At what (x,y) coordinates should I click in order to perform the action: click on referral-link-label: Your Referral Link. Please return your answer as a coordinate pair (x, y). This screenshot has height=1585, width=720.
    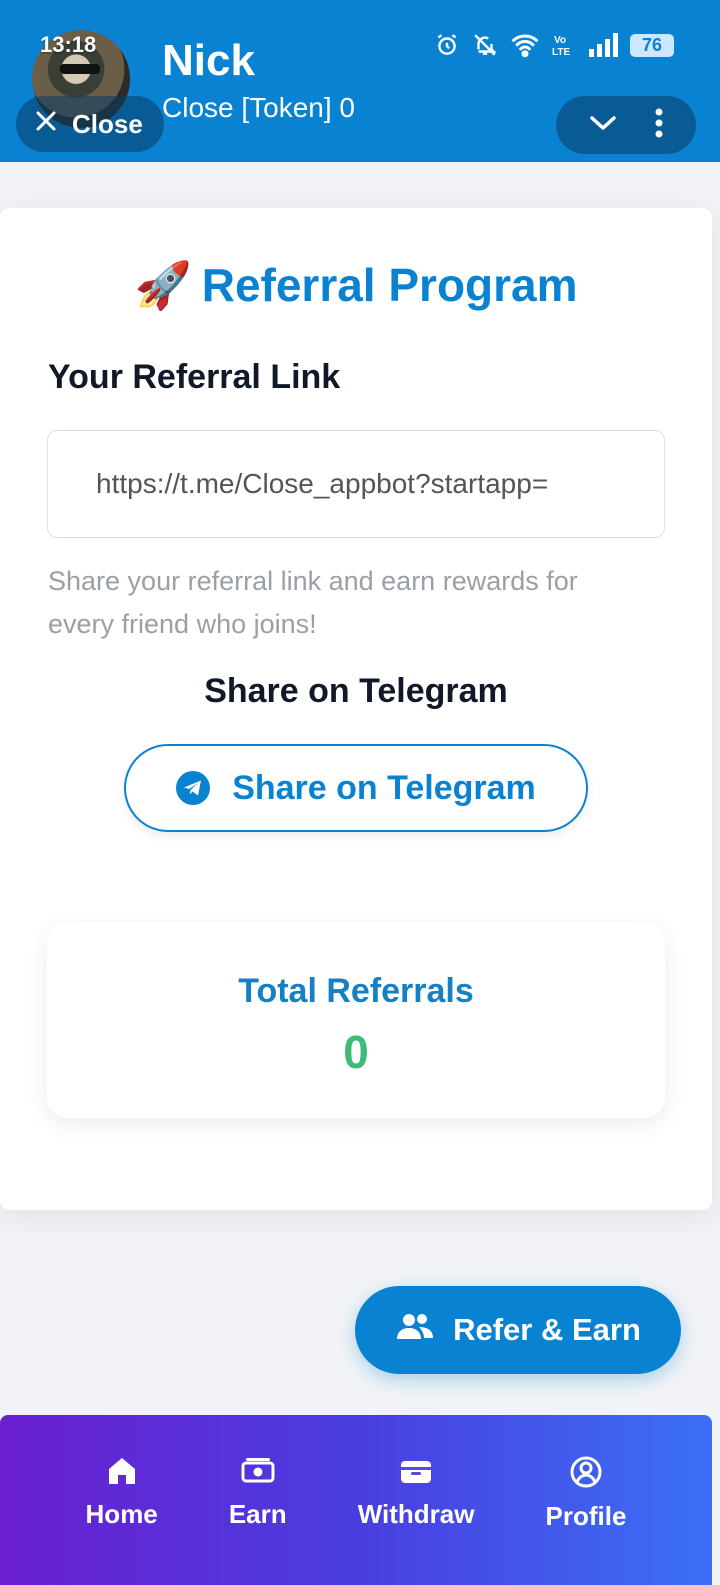
    Looking at the image, I should click on (194, 377).